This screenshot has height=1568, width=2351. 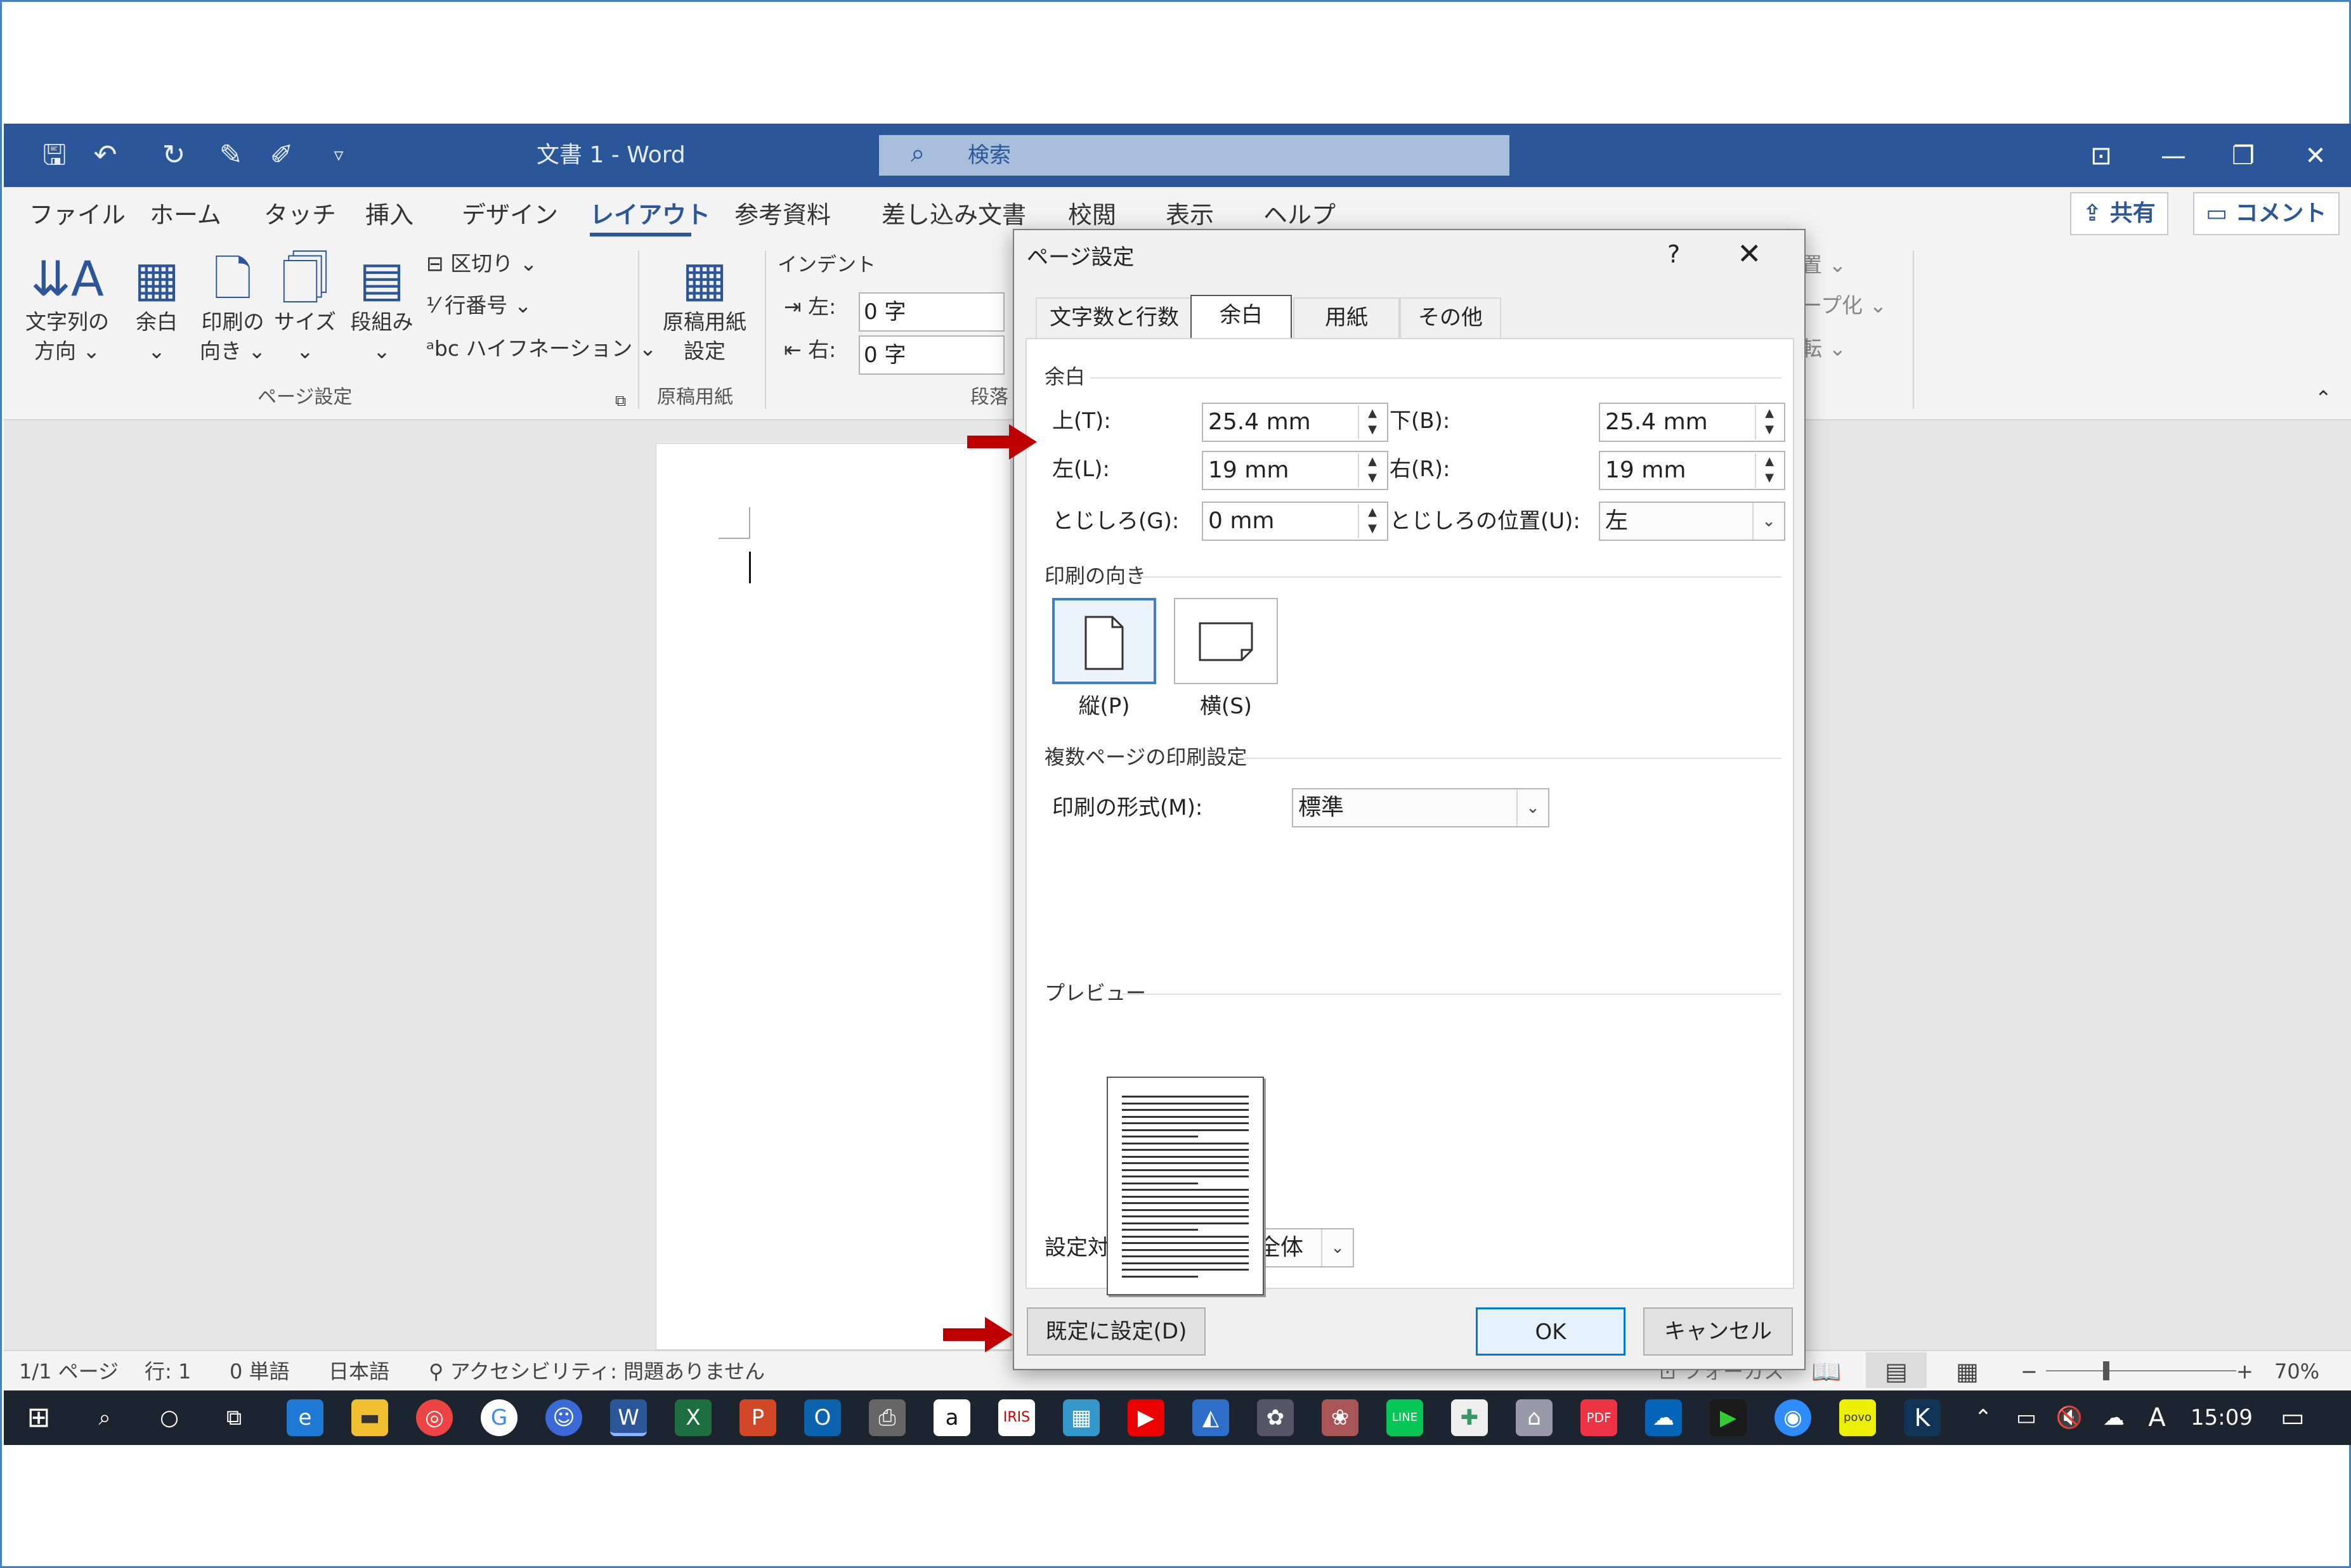 I want to click on size-button: 🗍 サイズ ⌄, so click(x=305, y=308).